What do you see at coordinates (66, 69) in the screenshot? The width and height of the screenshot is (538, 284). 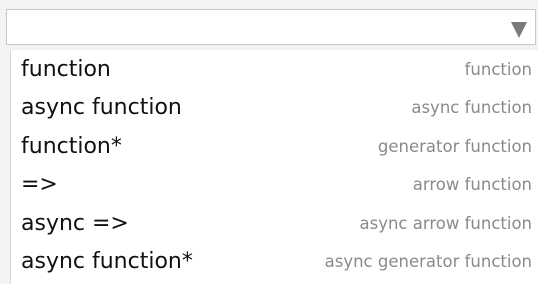 I see `option-label: function` at bounding box center [66, 69].